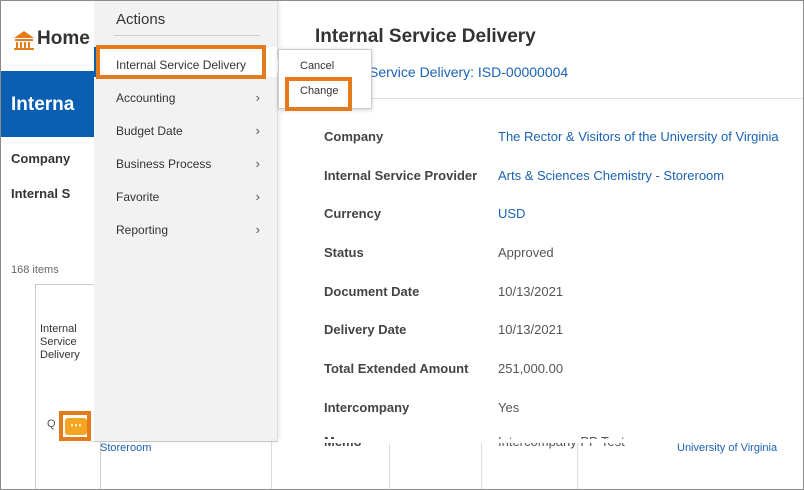  Describe the element at coordinates (531, 368) in the screenshot. I see `field-value-total-extended-amount: 251,000.00` at that location.